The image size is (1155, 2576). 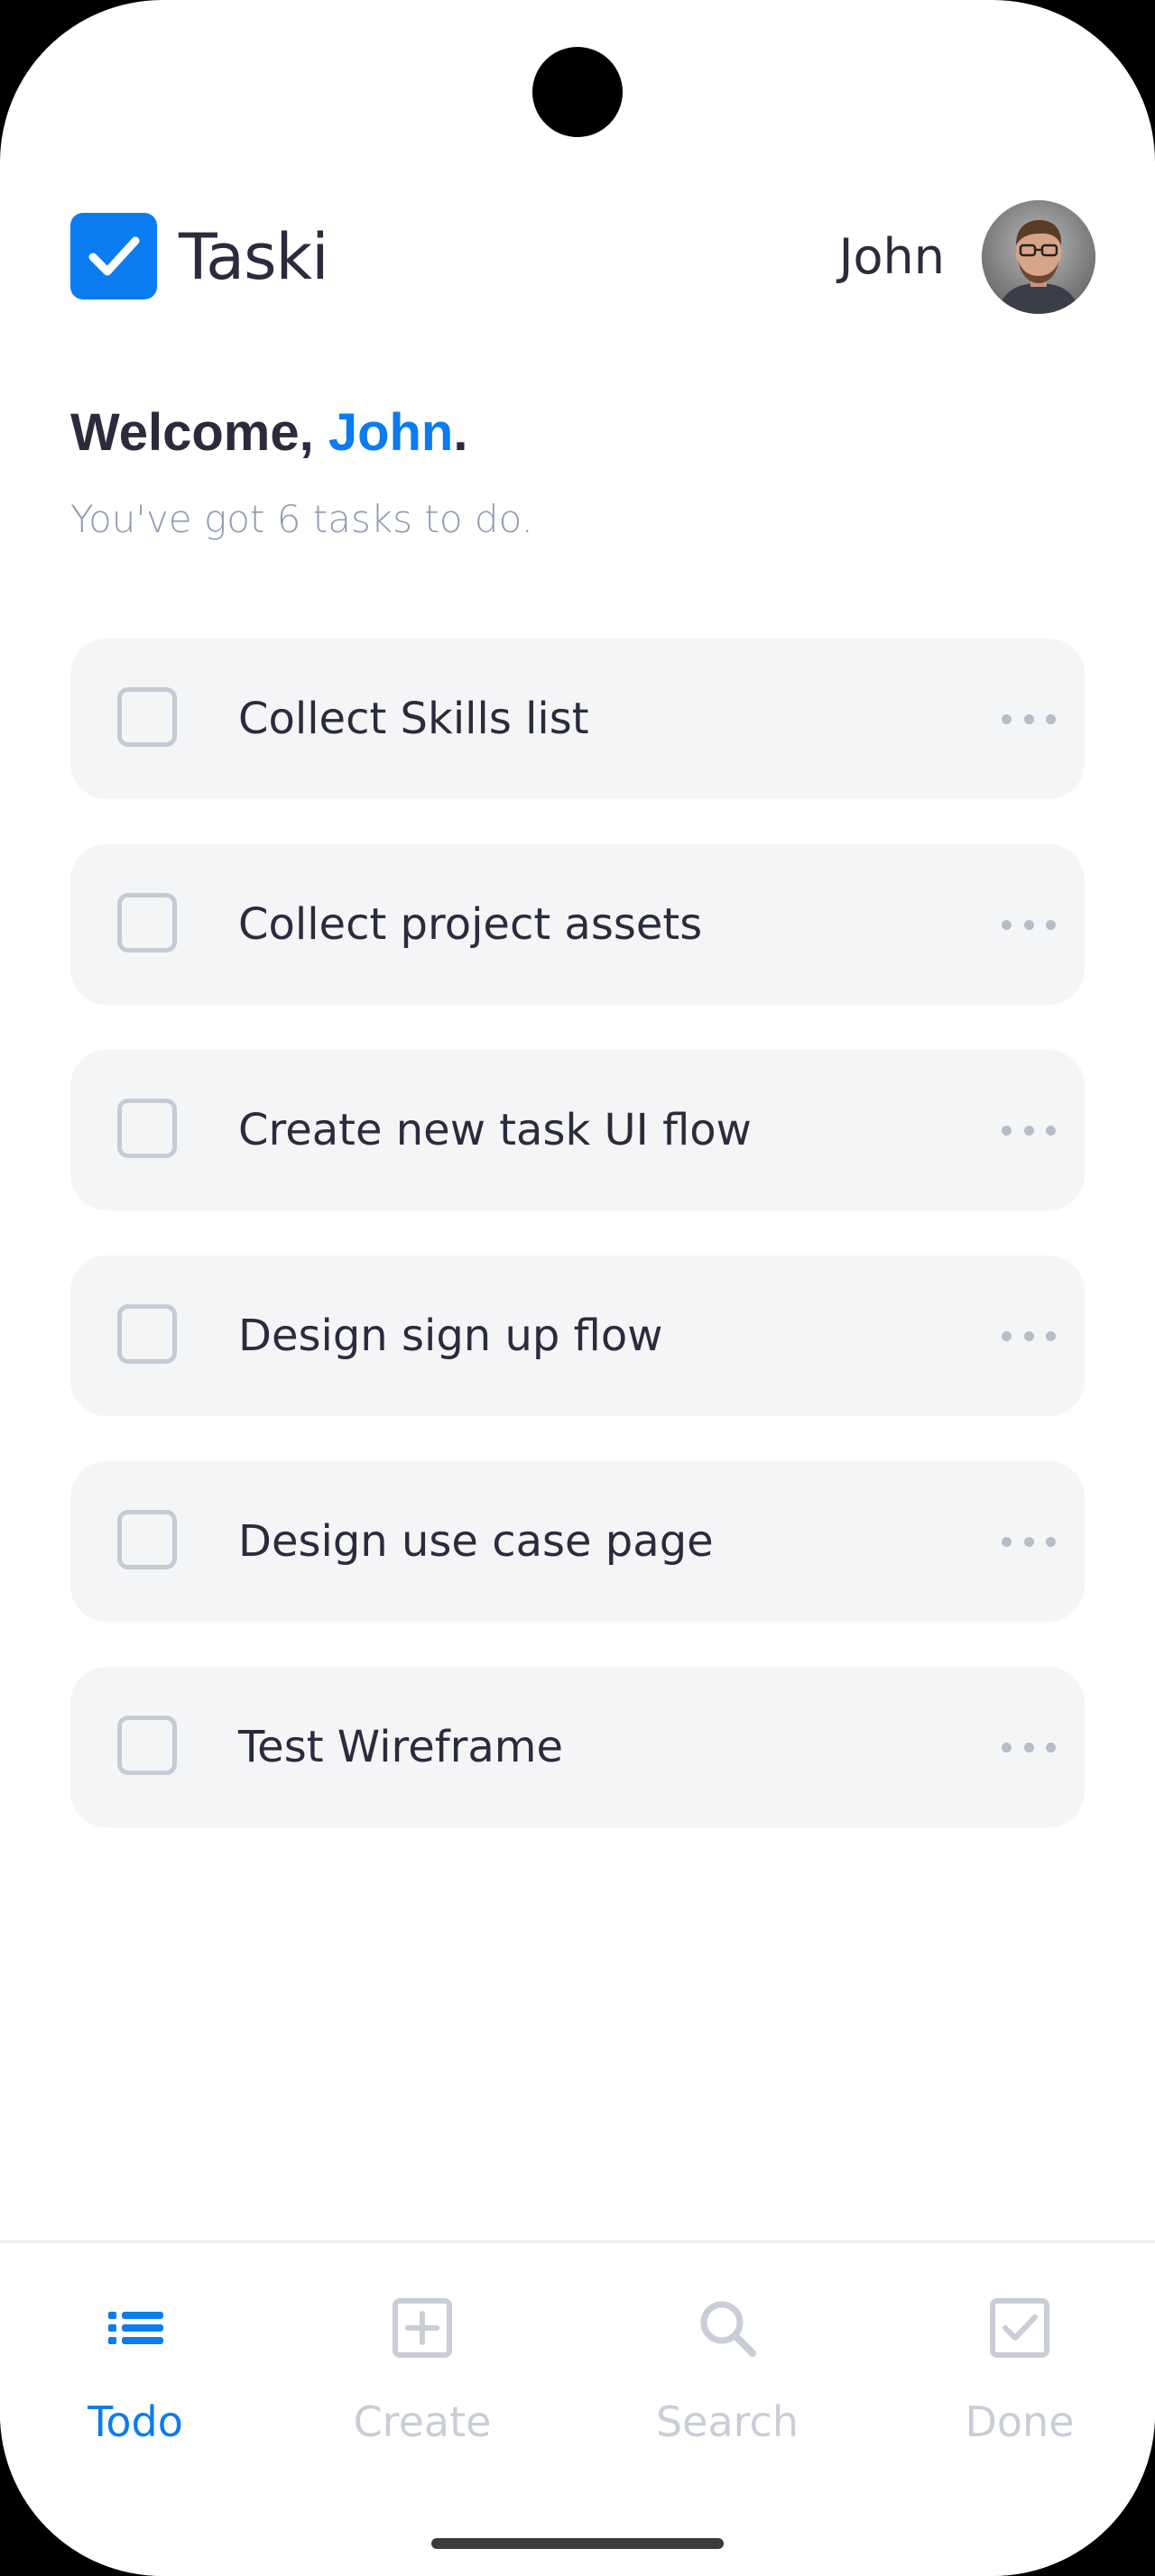 I want to click on task-item: Design sign up flow, so click(x=577, y=1336).